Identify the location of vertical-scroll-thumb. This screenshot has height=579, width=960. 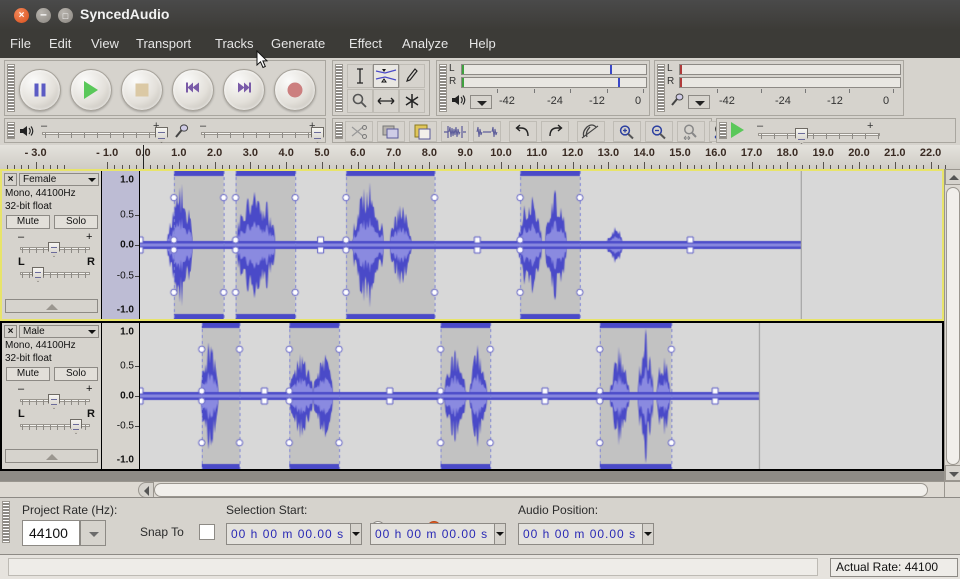
(953, 326).